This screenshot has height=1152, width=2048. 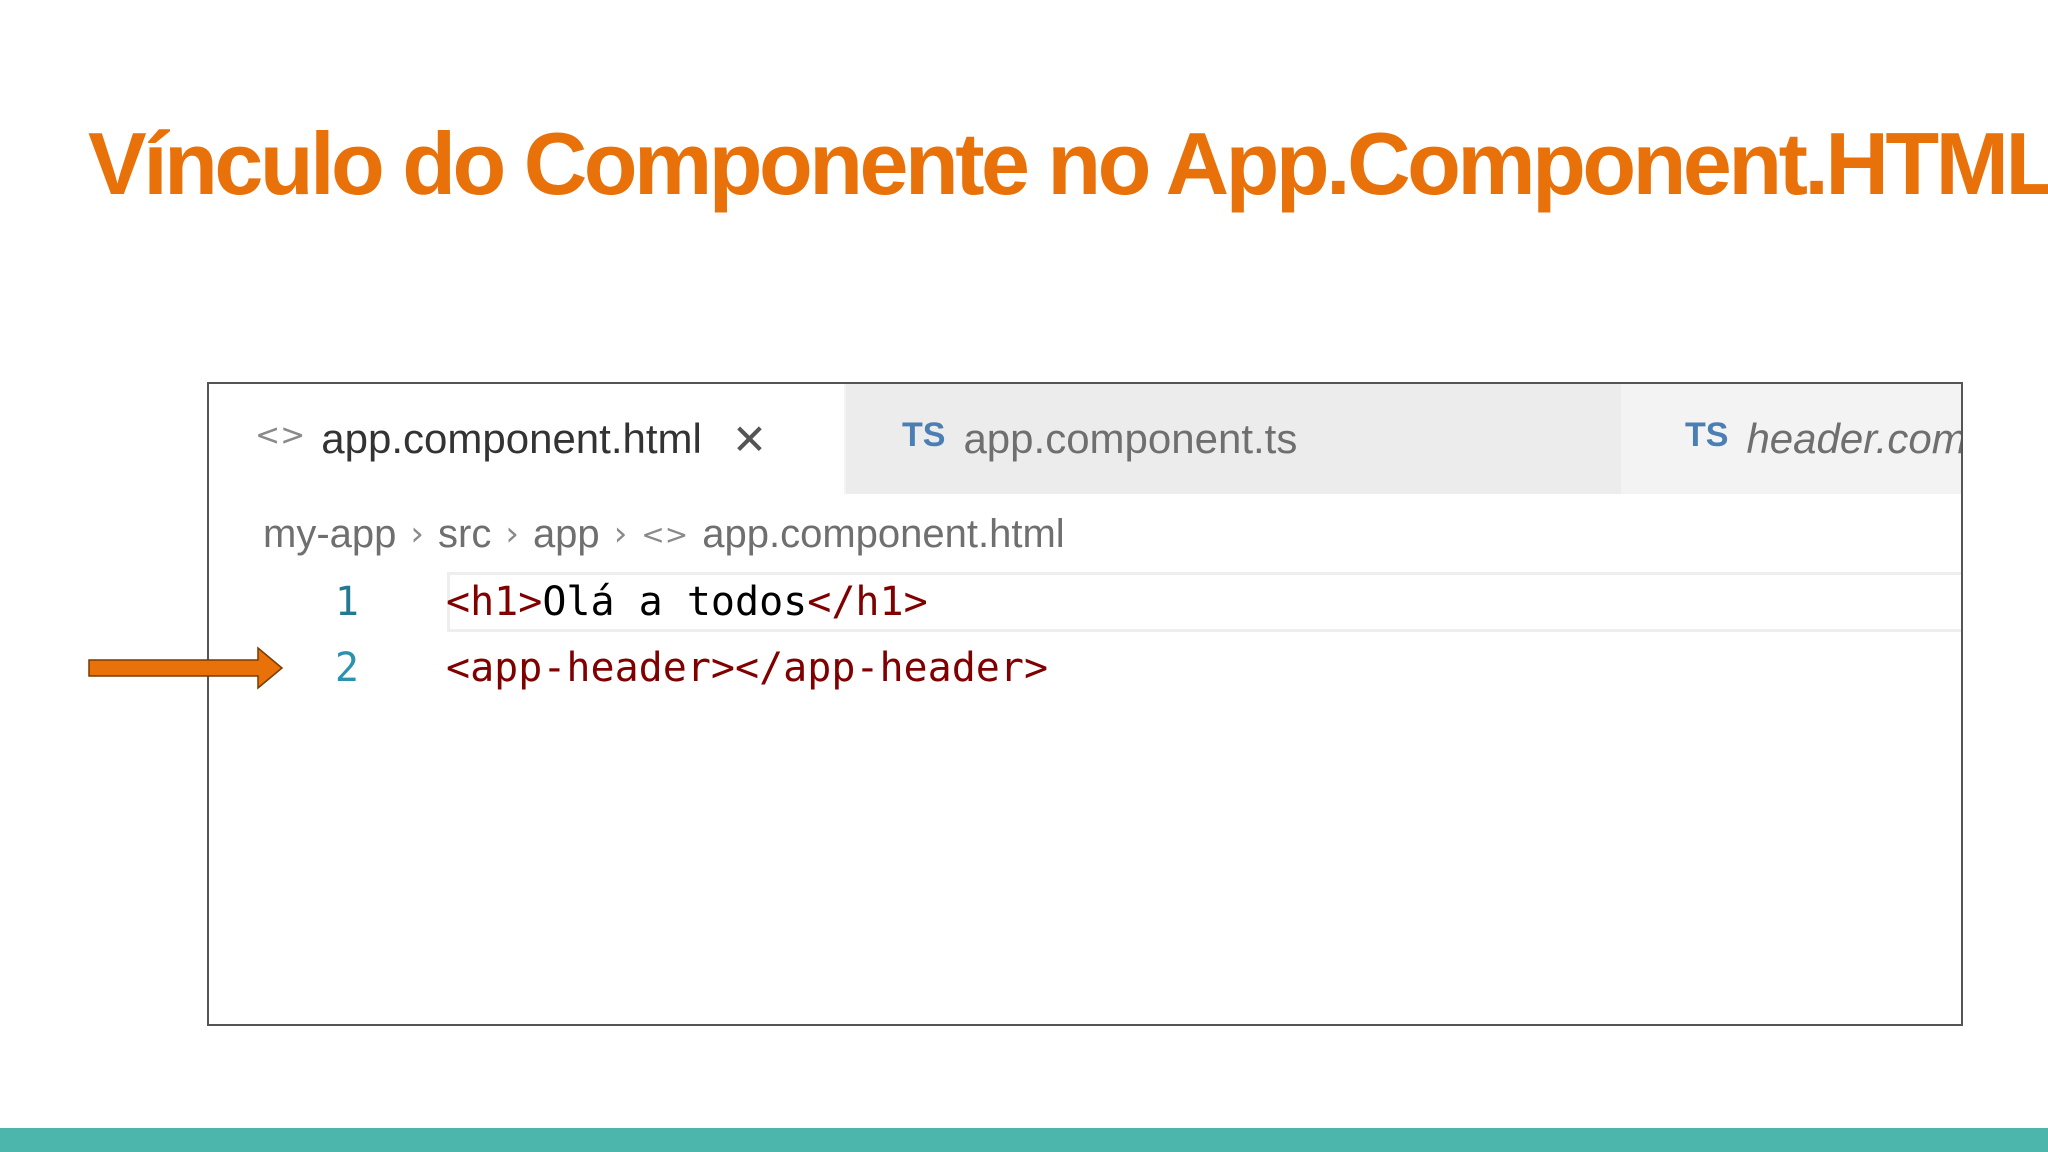 What do you see at coordinates (867, 602) in the screenshot?
I see `code-token-tag: </h1>` at bounding box center [867, 602].